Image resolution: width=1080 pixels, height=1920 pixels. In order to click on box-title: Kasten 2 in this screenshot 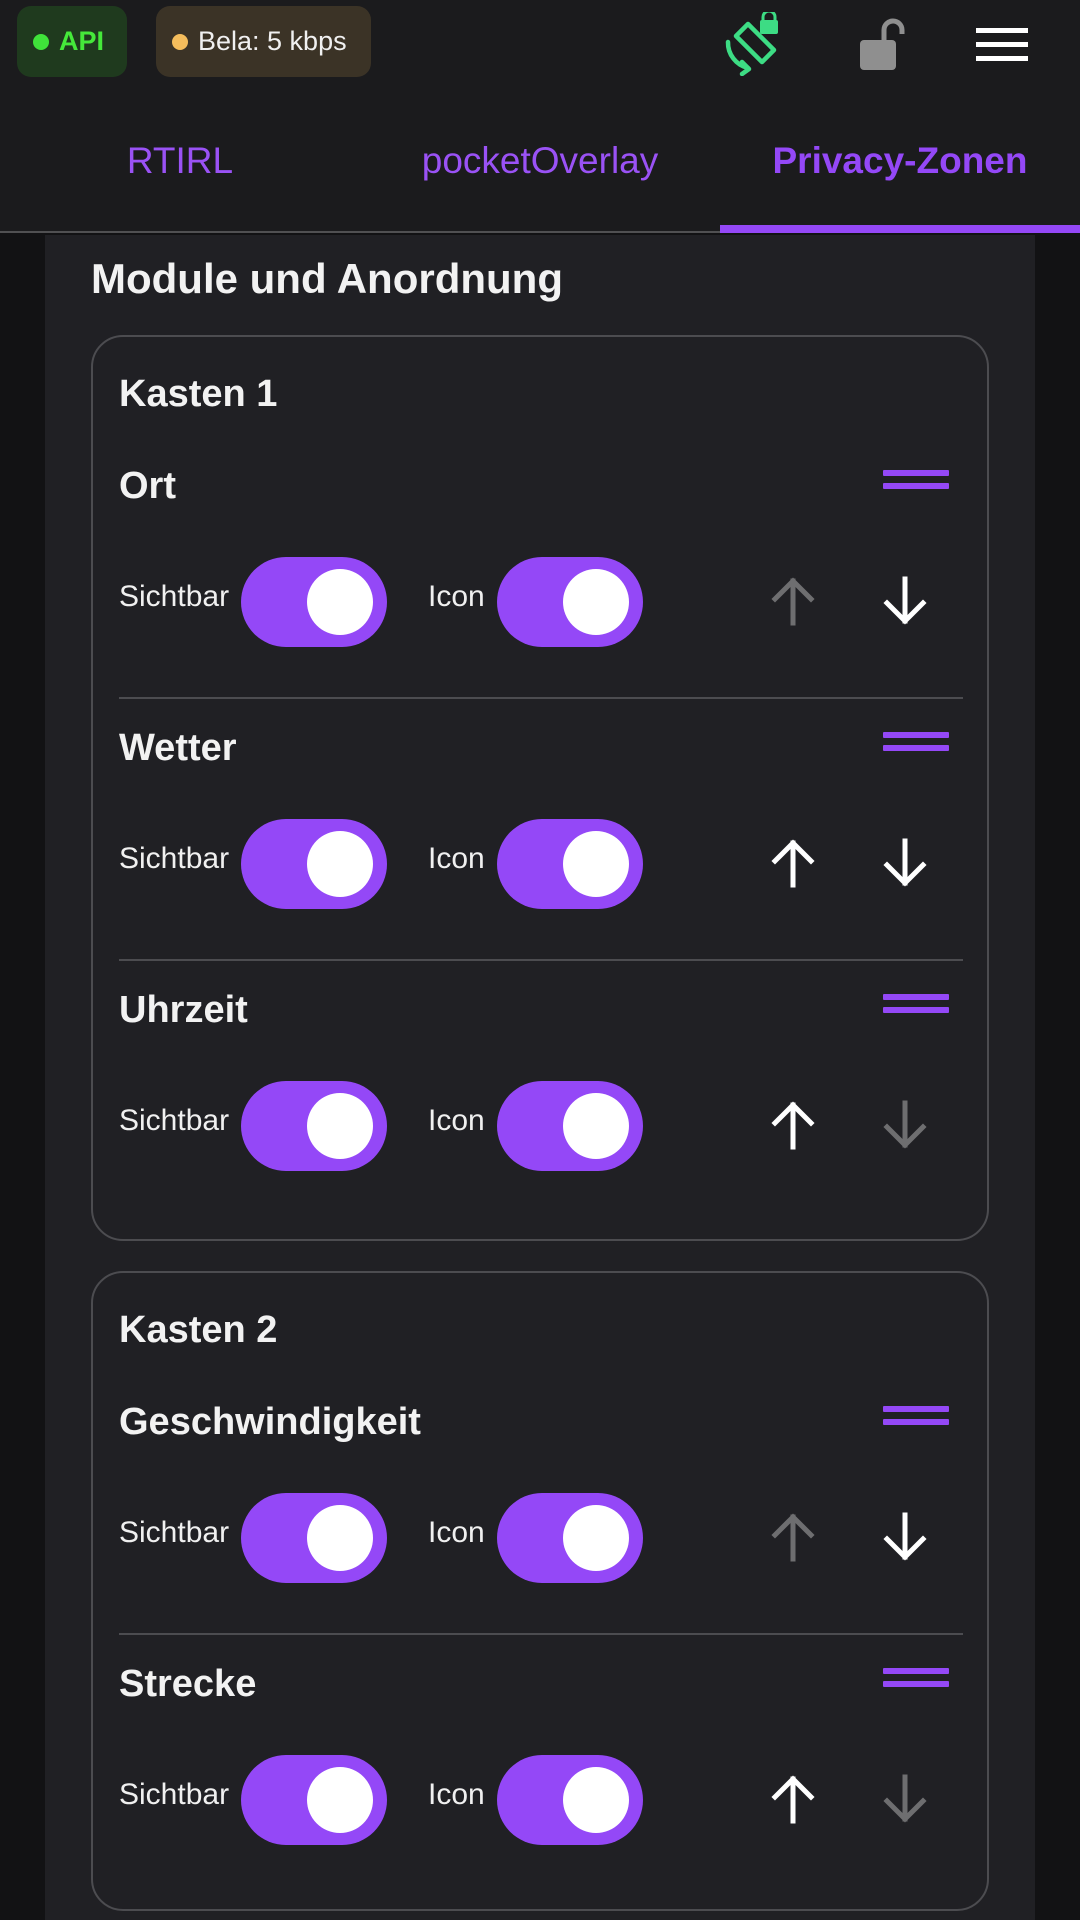, I will do `click(198, 1330)`.